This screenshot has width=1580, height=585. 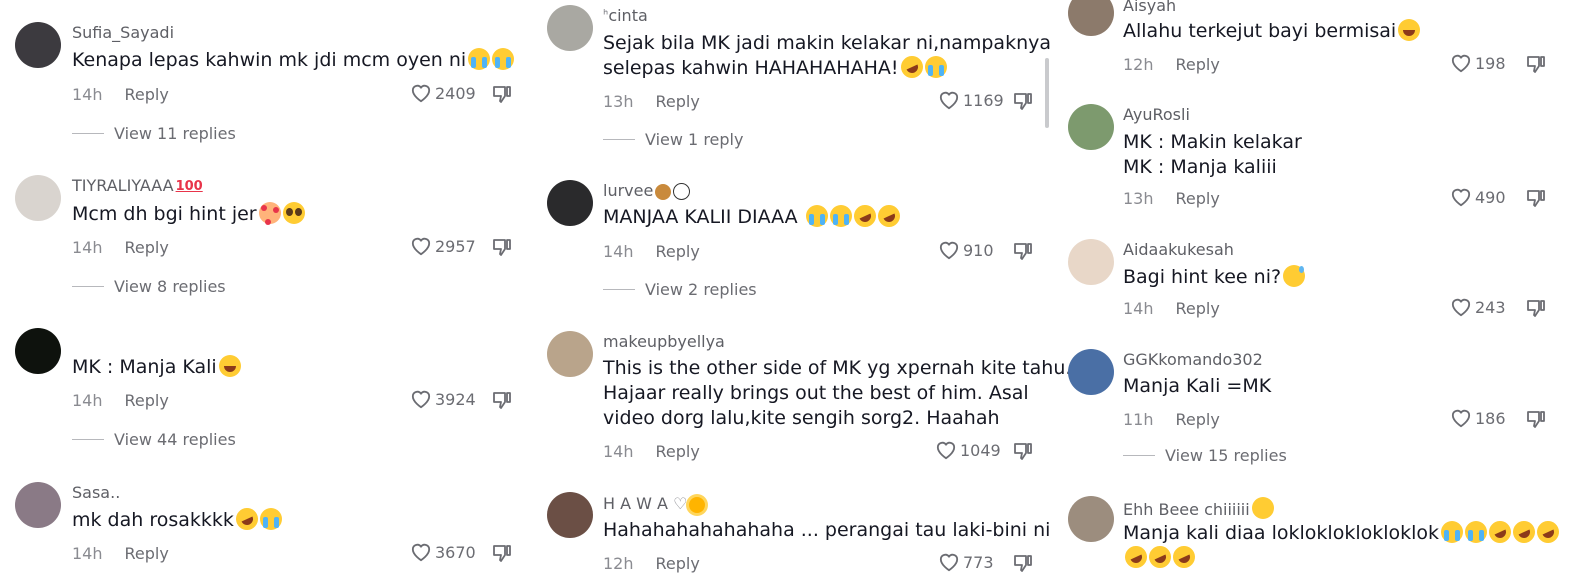 I want to click on comment-username: H A W A ♡, so click(x=654, y=503).